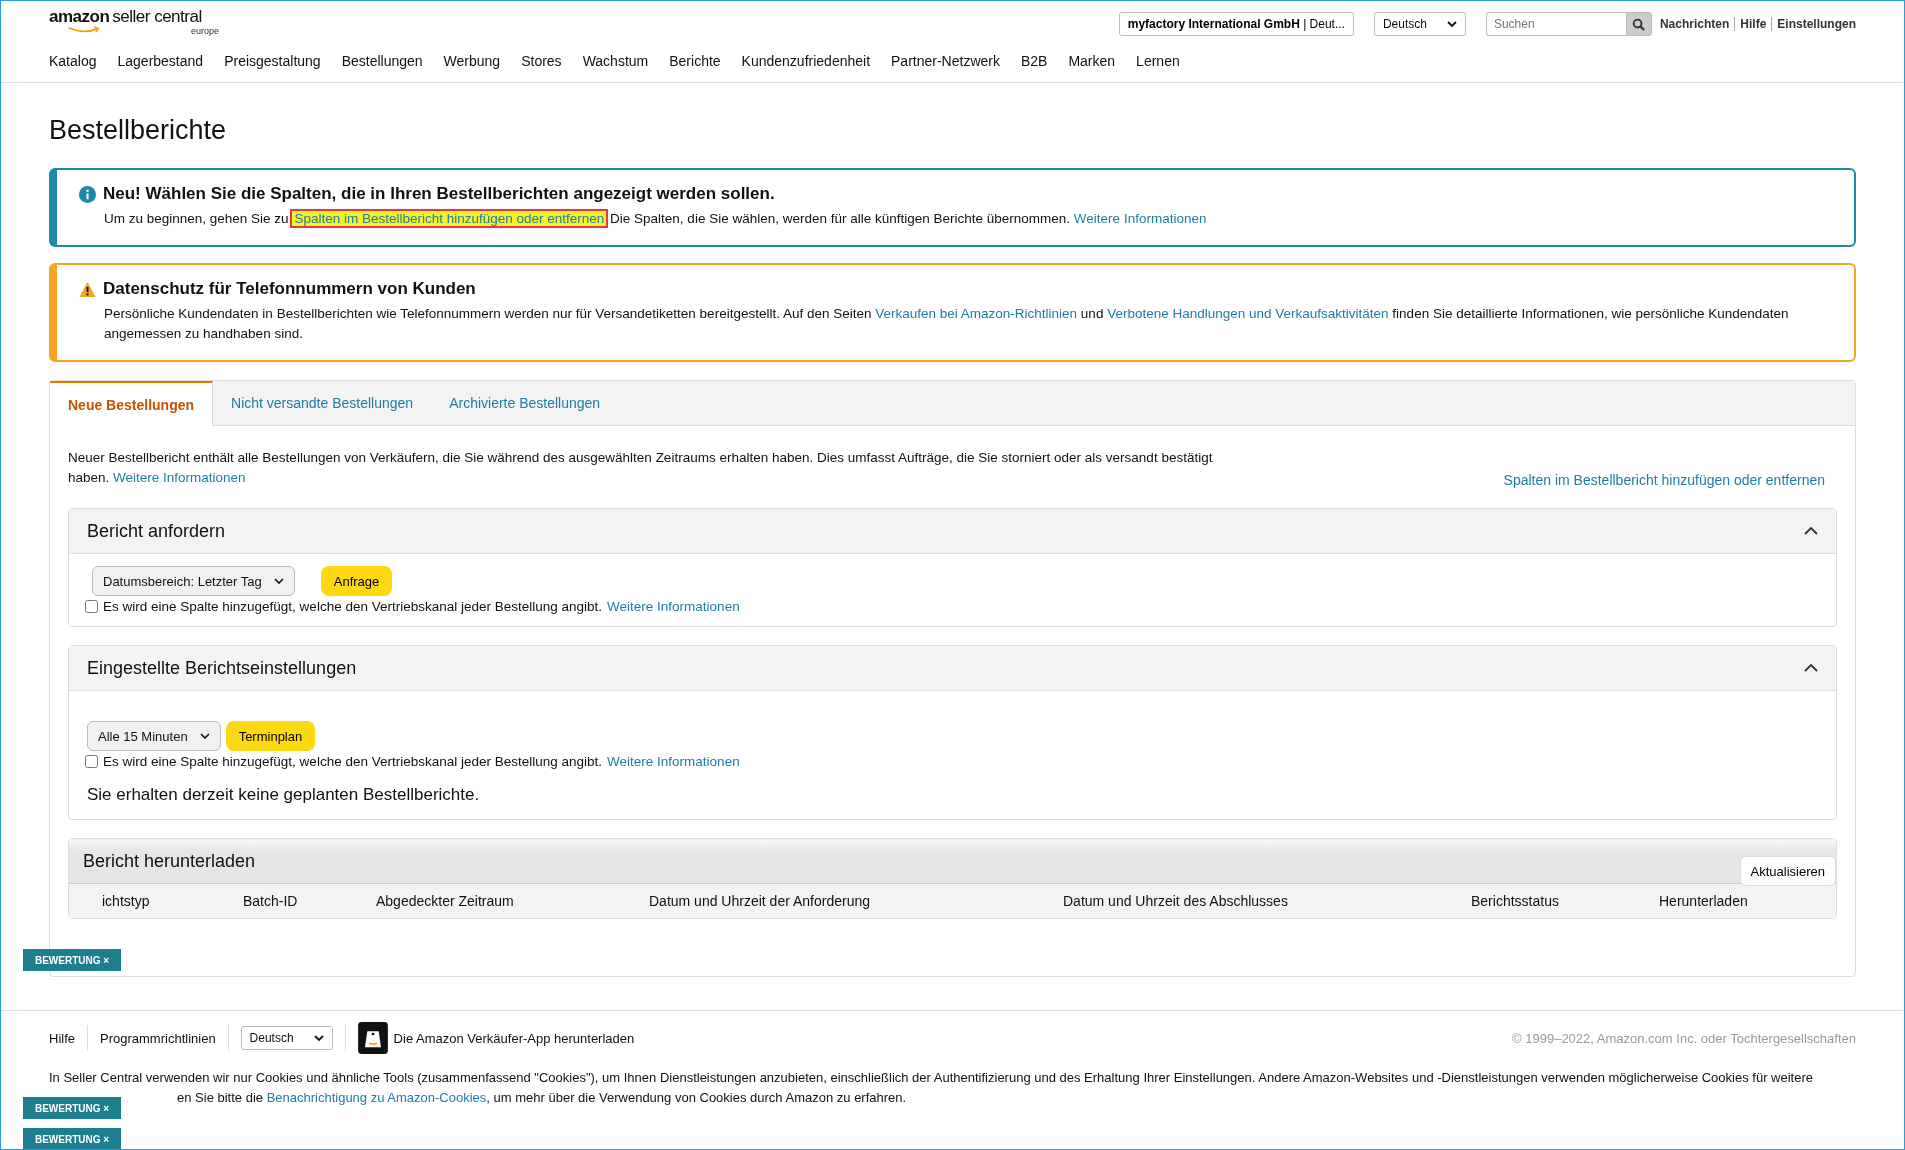  I want to click on date-range-select: Datumsbereich: Letzter Tag, so click(193, 581).